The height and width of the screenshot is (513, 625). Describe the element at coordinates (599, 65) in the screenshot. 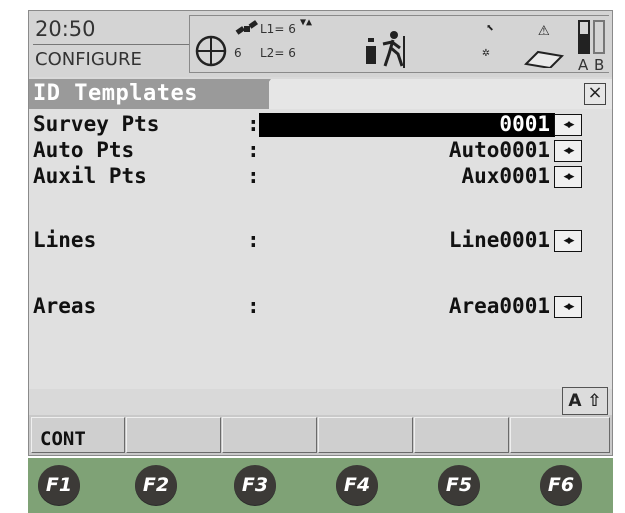

I see `battery-b-label: B` at that location.